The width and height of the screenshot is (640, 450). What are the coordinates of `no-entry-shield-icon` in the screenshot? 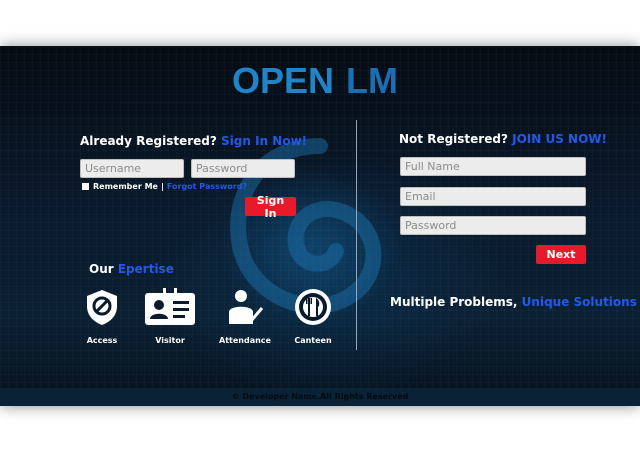 It's located at (102, 307).